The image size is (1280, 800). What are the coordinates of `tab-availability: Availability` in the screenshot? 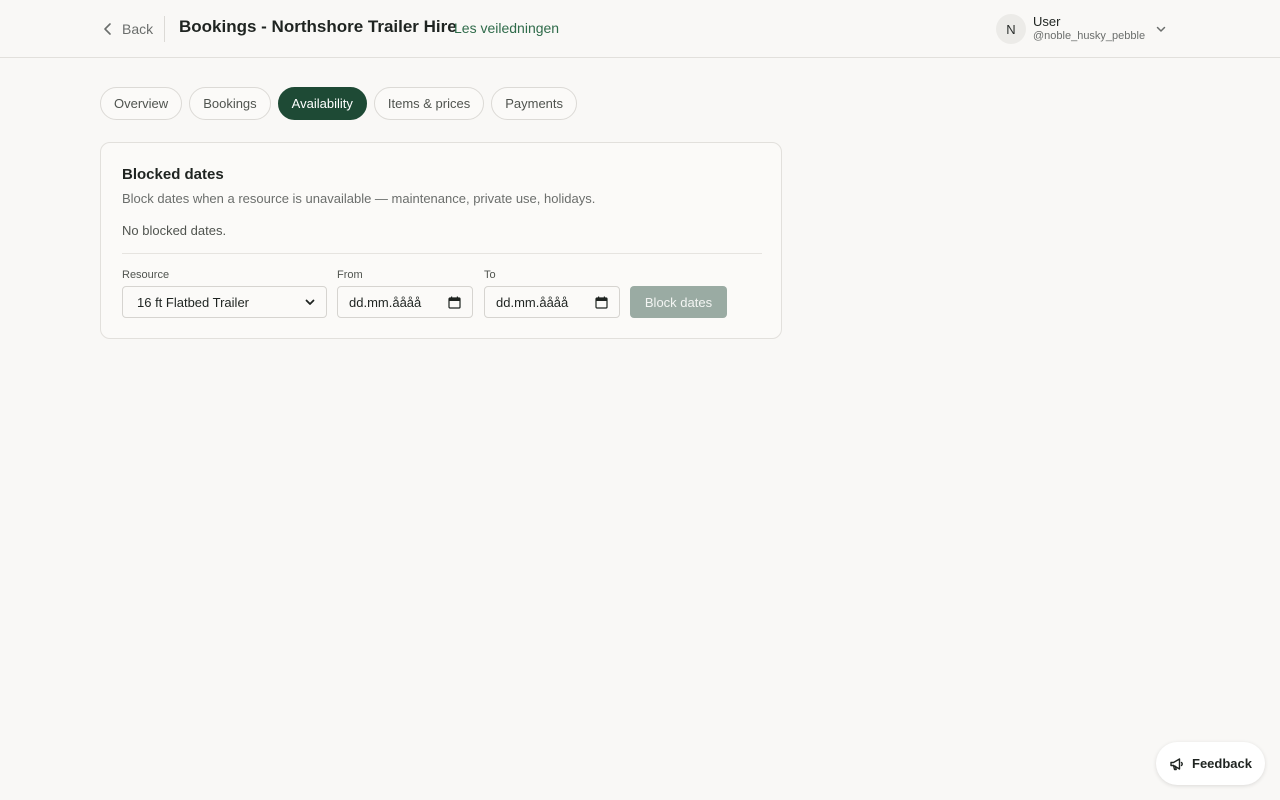 It's located at (322, 103).